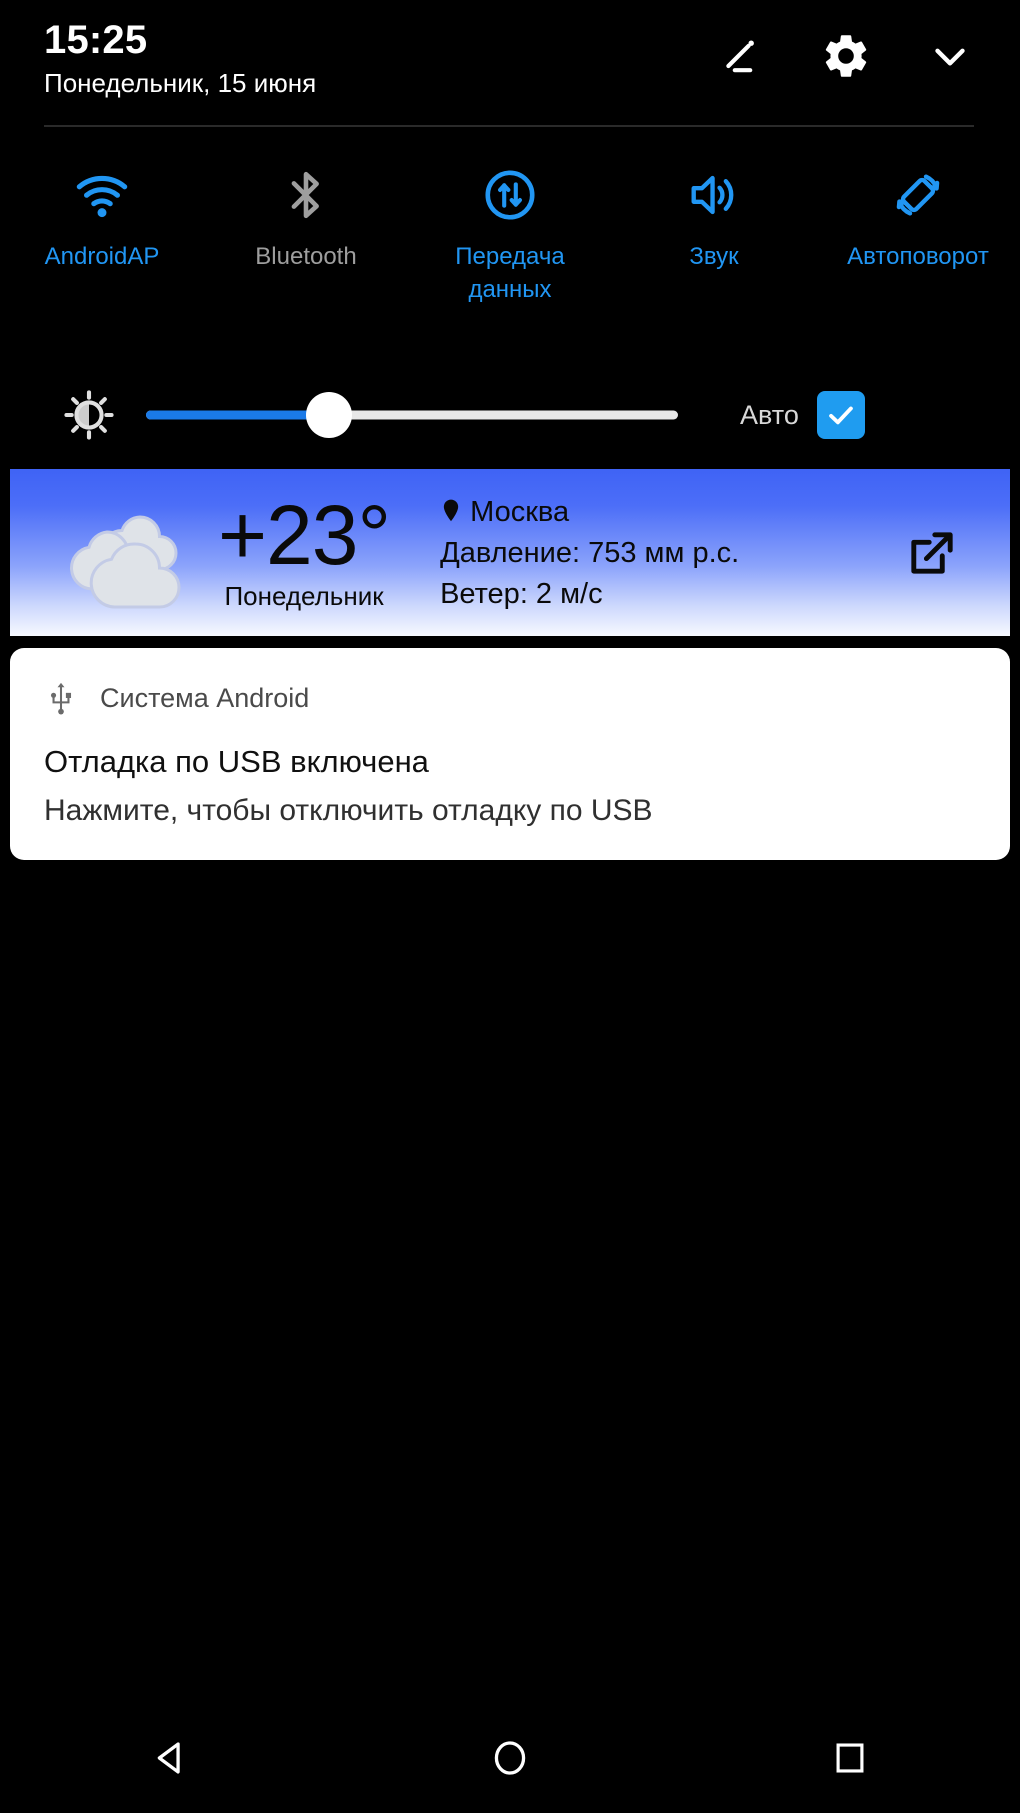 The height and width of the screenshot is (1813, 1020). Describe the element at coordinates (918, 256) in the screenshot. I see `quick-tile-label: Автоповорот` at that location.